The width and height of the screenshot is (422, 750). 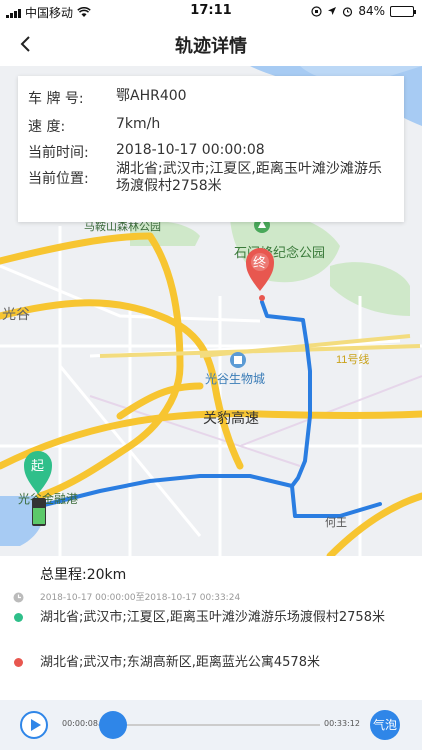 What do you see at coordinates (83, 575) in the screenshot?
I see `total-distance: 总里程:20km` at bounding box center [83, 575].